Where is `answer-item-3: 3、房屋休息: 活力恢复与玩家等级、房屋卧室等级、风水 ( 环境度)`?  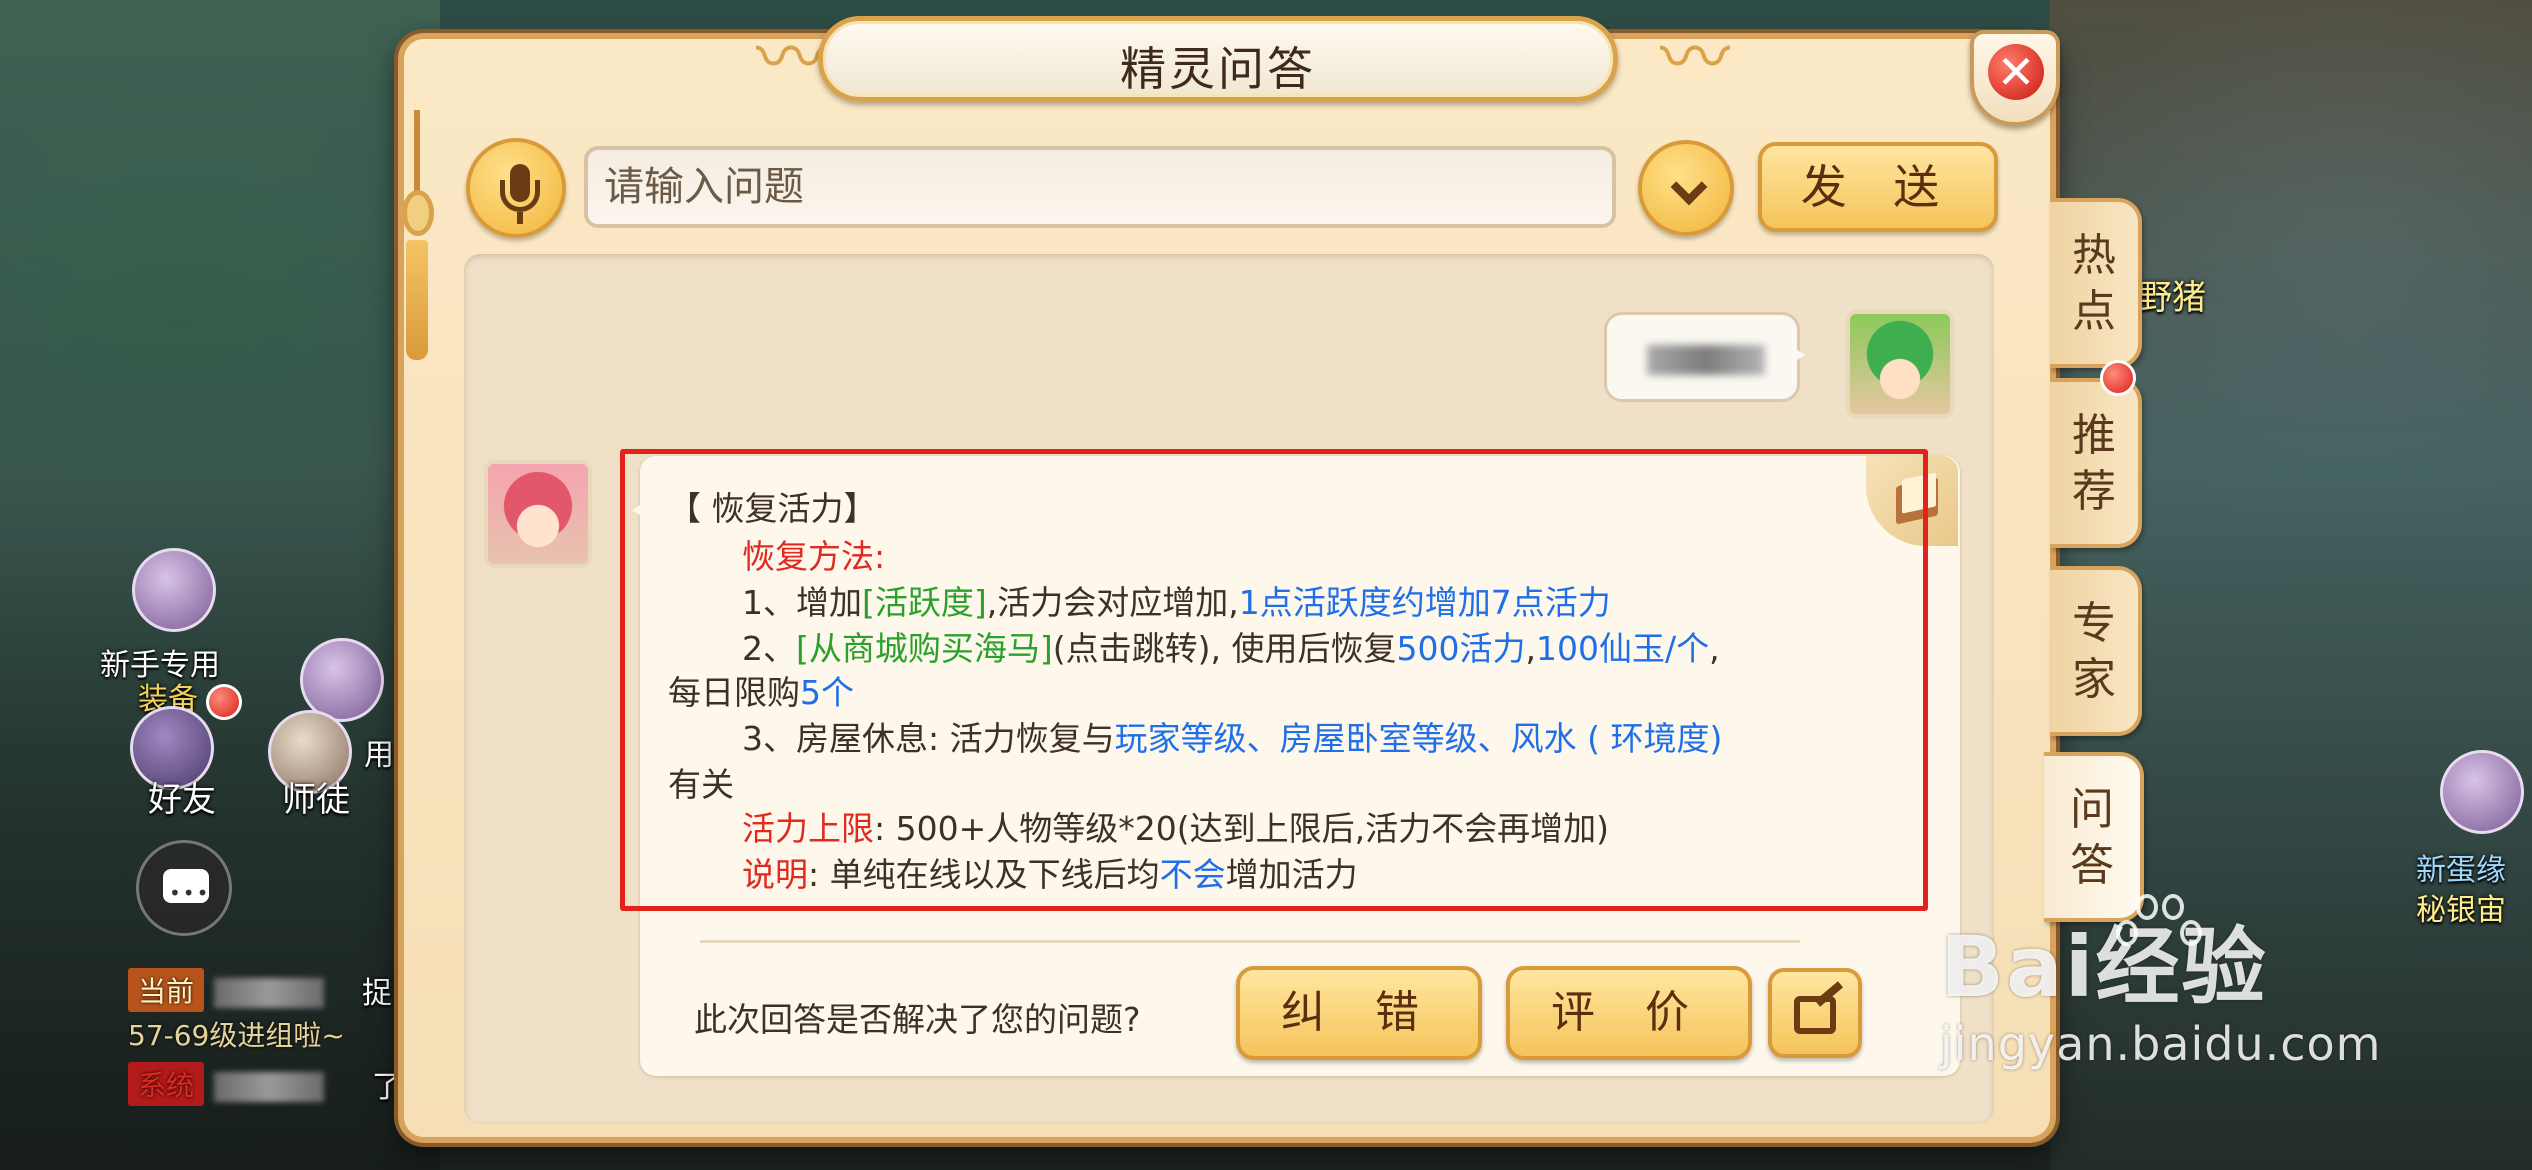 answer-item-3: 3、房屋休息: 活力恢复与玩家等级、房屋卧室等级、风水 ( 环境度) is located at coordinates (1232, 736).